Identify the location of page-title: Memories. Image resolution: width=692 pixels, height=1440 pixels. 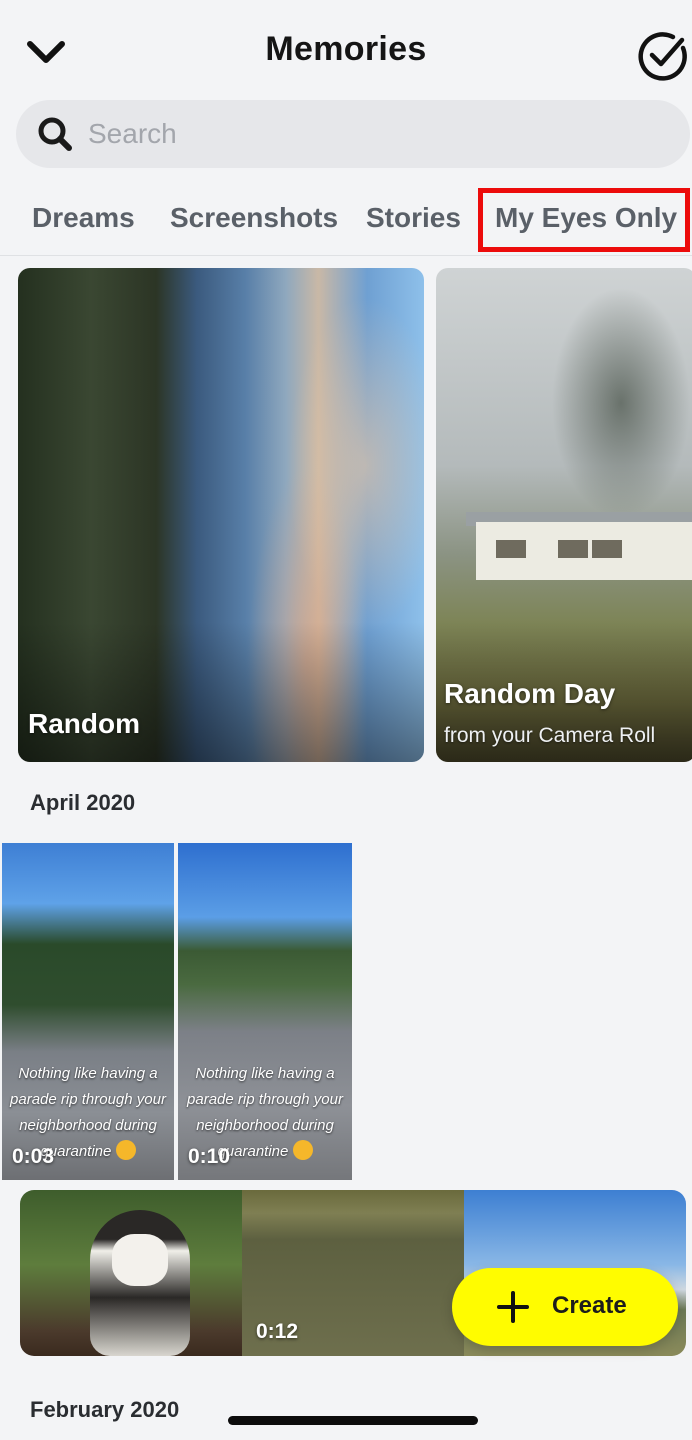
(346, 49).